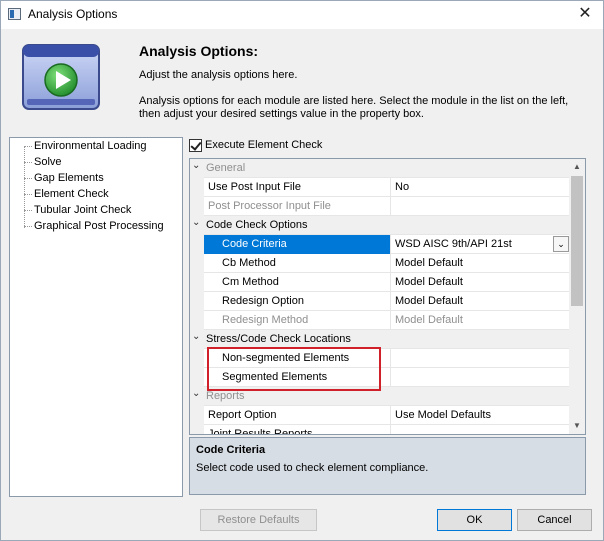 The image size is (604, 541). Describe the element at coordinates (577, 241) in the screenshot. I see `scroll-thumb` at that location.